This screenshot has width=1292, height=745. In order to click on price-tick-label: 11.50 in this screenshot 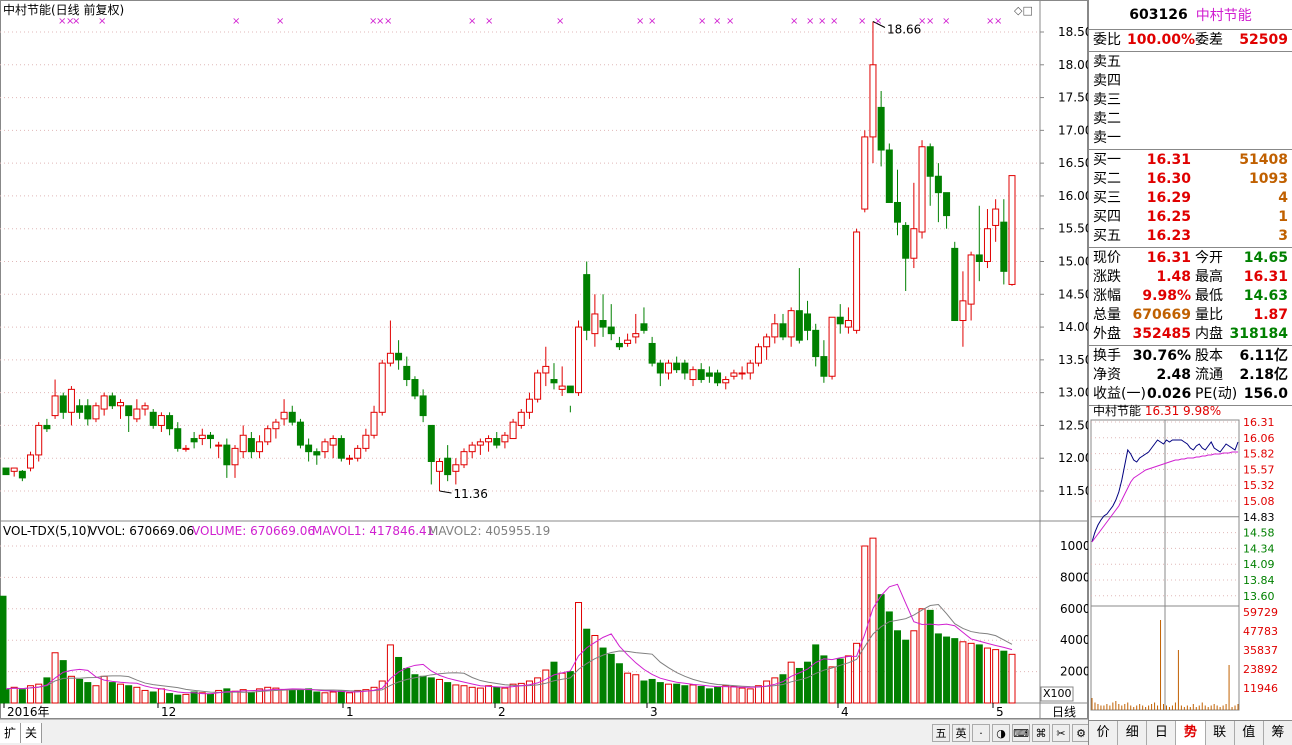, I will do `click(1073, 491)`.